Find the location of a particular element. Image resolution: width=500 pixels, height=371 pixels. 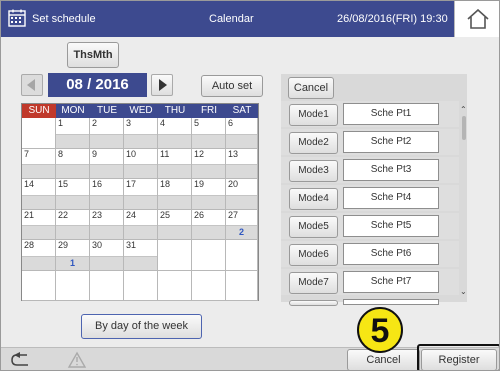

weekday-header: SAT is located at coordinates (242, 111).